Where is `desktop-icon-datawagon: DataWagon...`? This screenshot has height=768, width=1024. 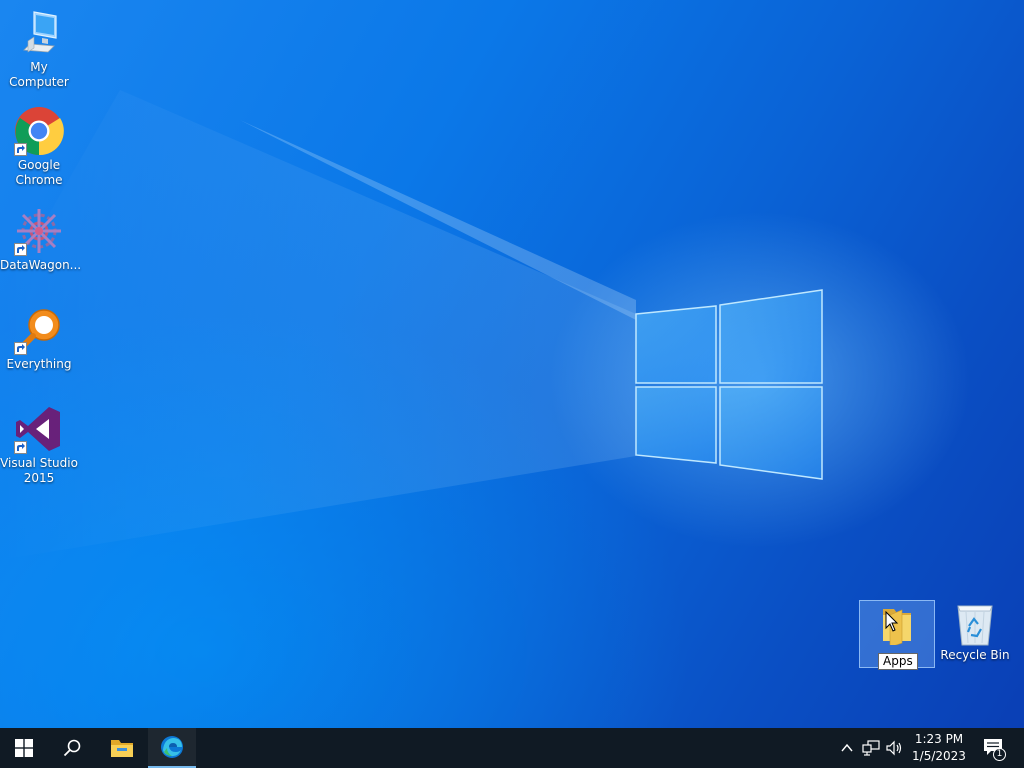 desktop-icon-datawagon: DataWagon... is located at coordinates (41, 239).